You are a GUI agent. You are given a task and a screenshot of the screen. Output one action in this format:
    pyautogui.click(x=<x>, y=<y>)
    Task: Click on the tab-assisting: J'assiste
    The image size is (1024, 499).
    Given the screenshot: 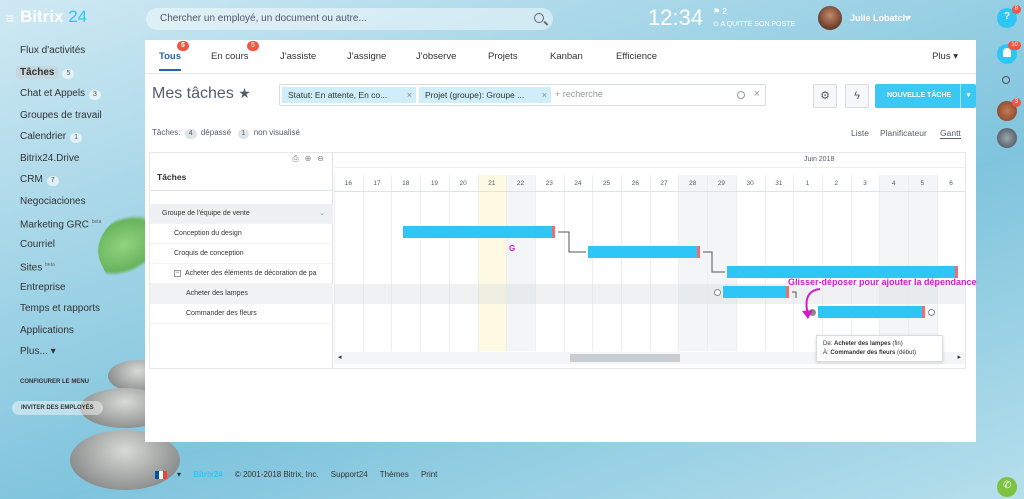 What is the action you would take?
    pyautogui.click(x=298, y=56)
    